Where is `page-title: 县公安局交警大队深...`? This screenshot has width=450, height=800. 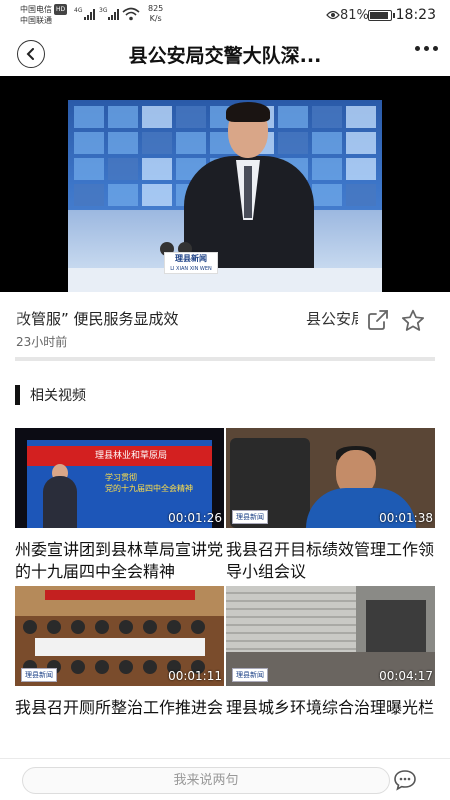 page-title: 县公安局交警大队深... is located at coordinates (225, 56).